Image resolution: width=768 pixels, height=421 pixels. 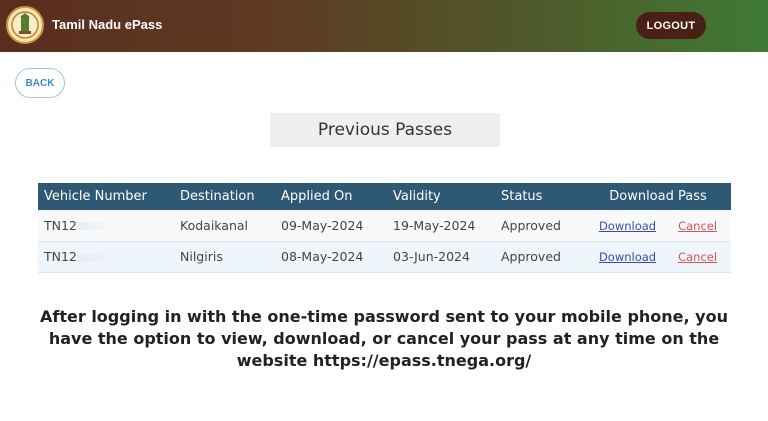 I want to click on applied-on-cell: 08-May-2024, so click(x=331, y=257).